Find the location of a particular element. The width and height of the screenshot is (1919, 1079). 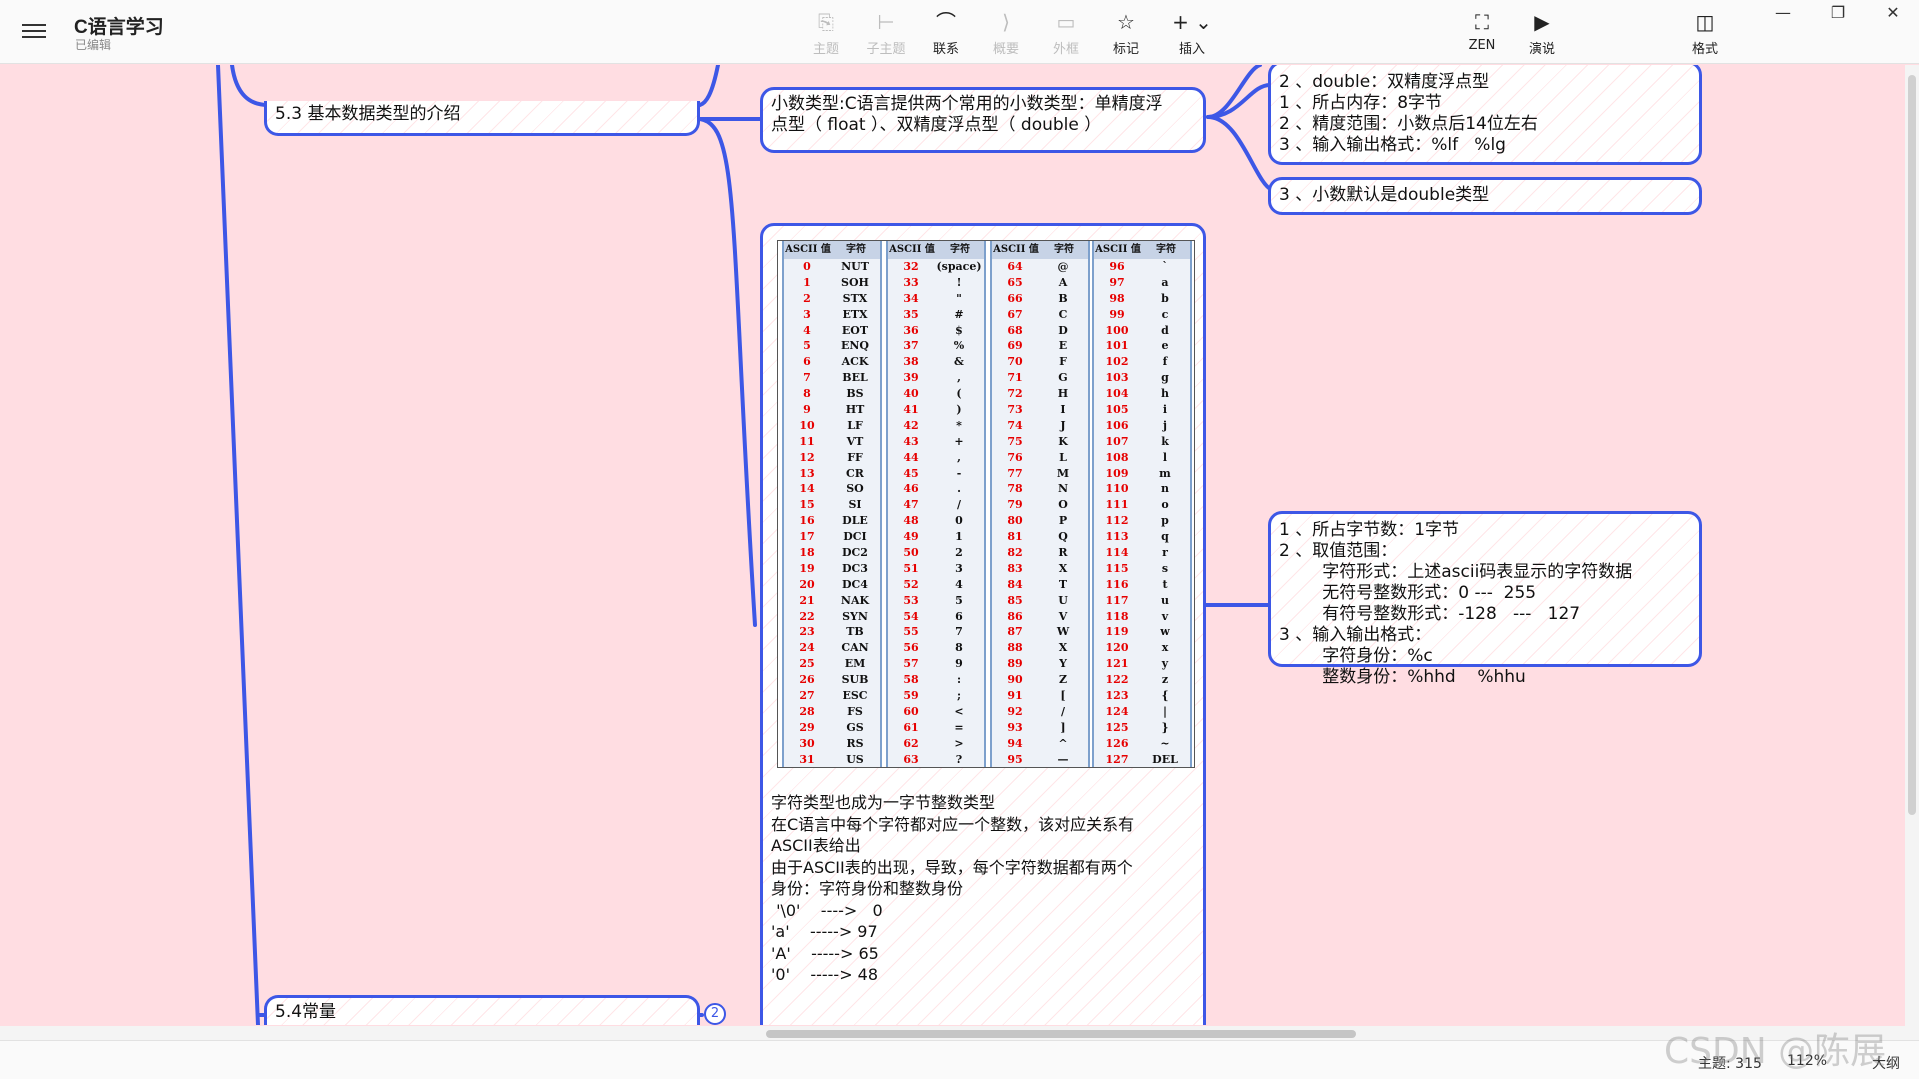

ascii-value: 53 is located at coordinates (911, 600).